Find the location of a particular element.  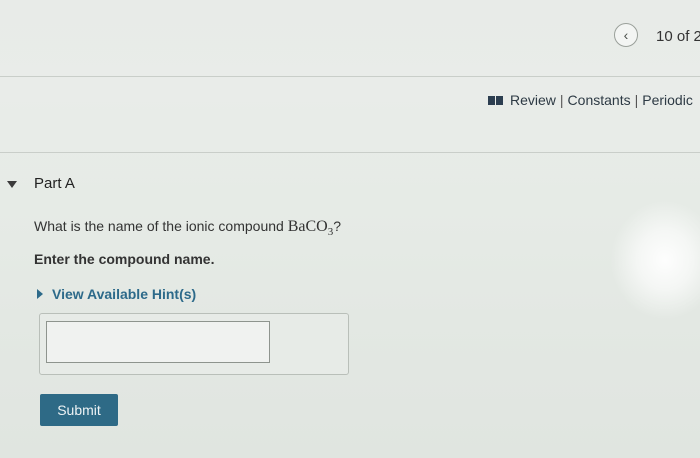

collapse-triangle-icon is located at coordinates (12, 184).